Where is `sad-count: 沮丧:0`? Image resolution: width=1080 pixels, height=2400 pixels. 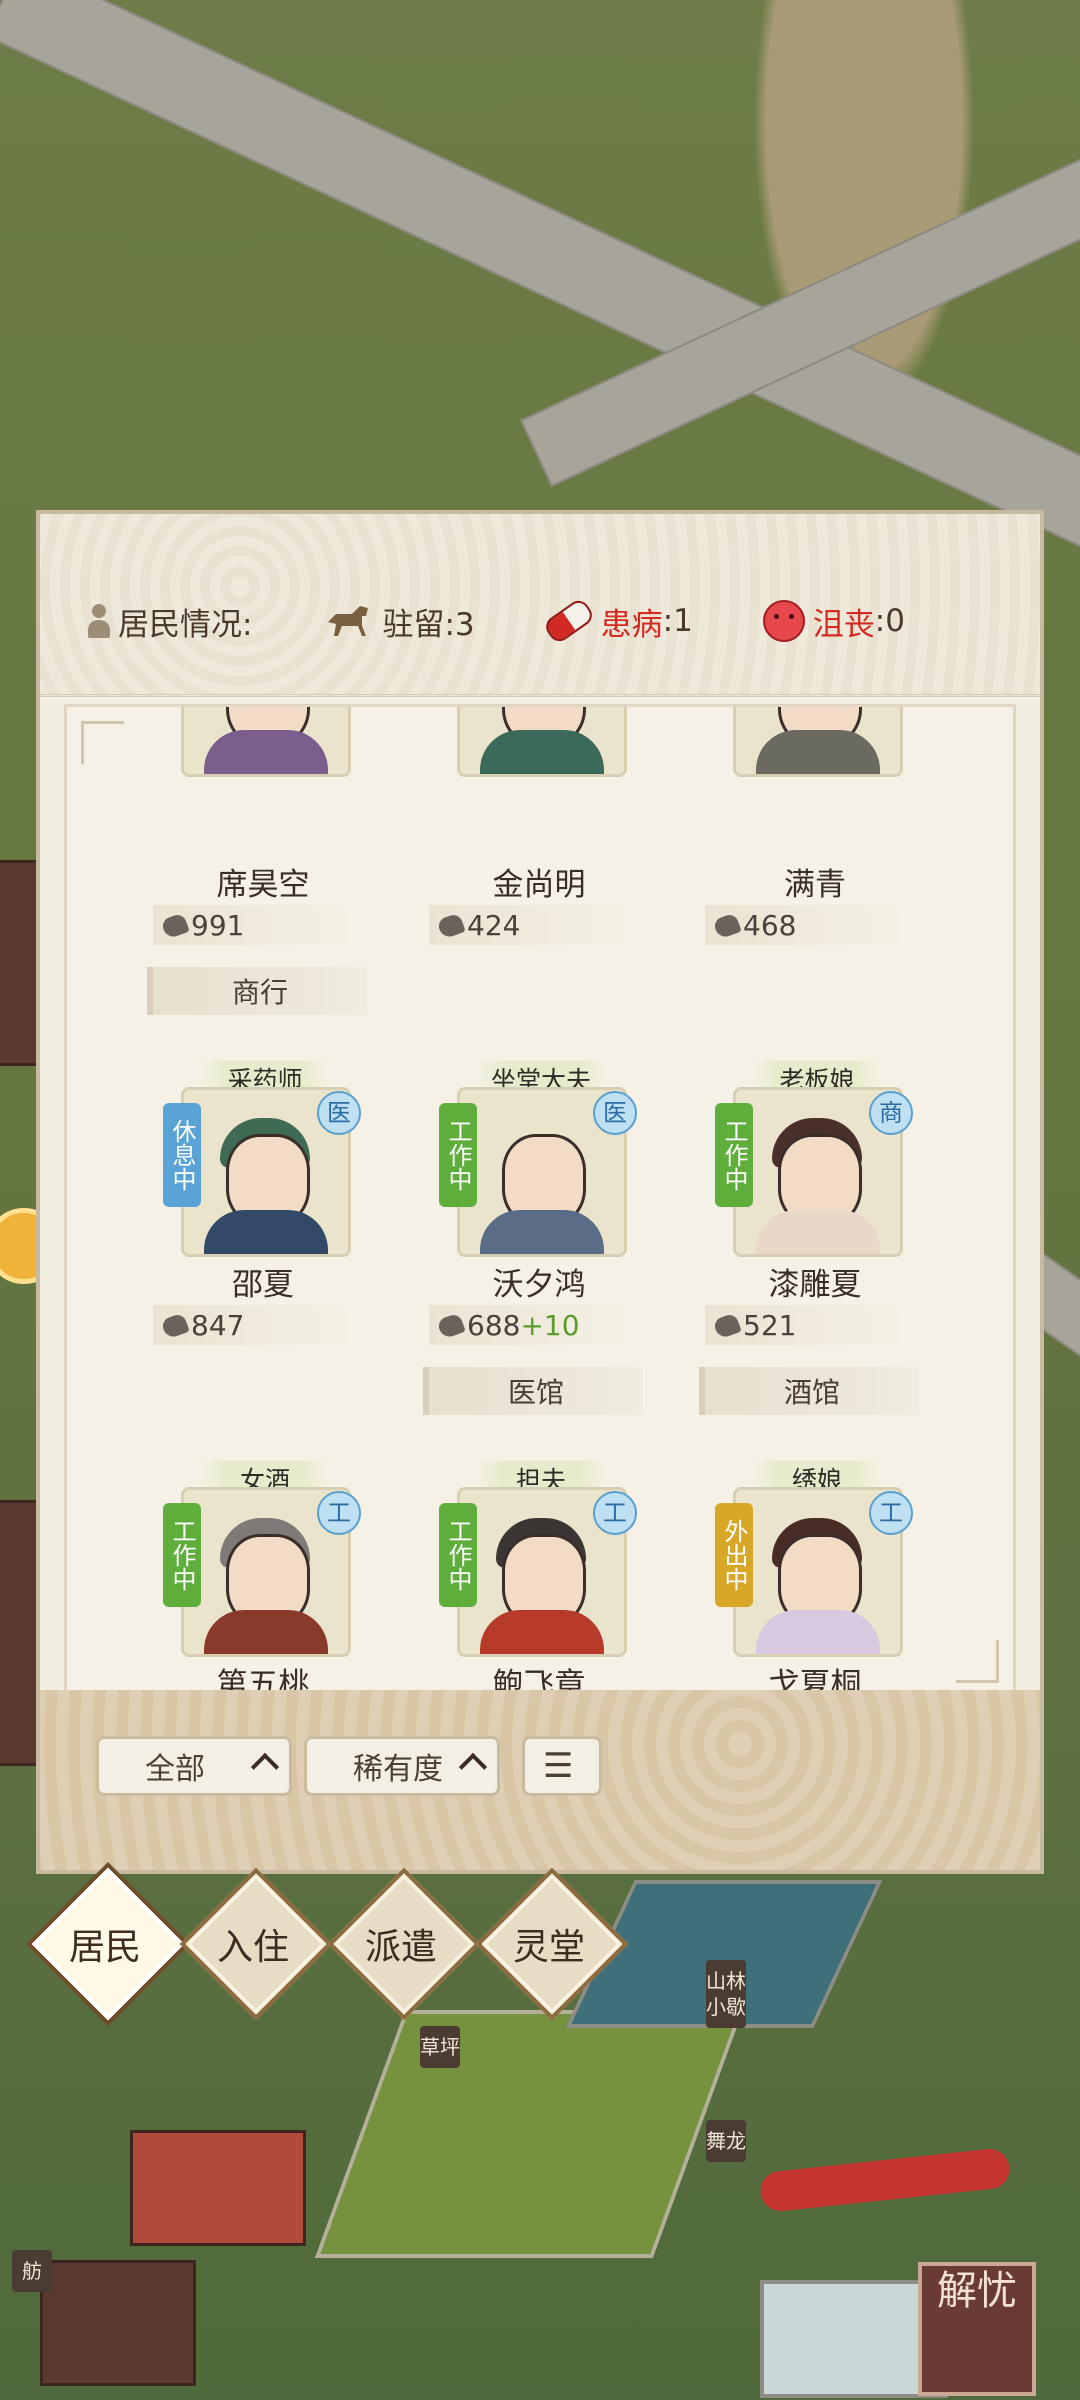 sad-count: 沮丧:0 is located at coordinates (833, 621).